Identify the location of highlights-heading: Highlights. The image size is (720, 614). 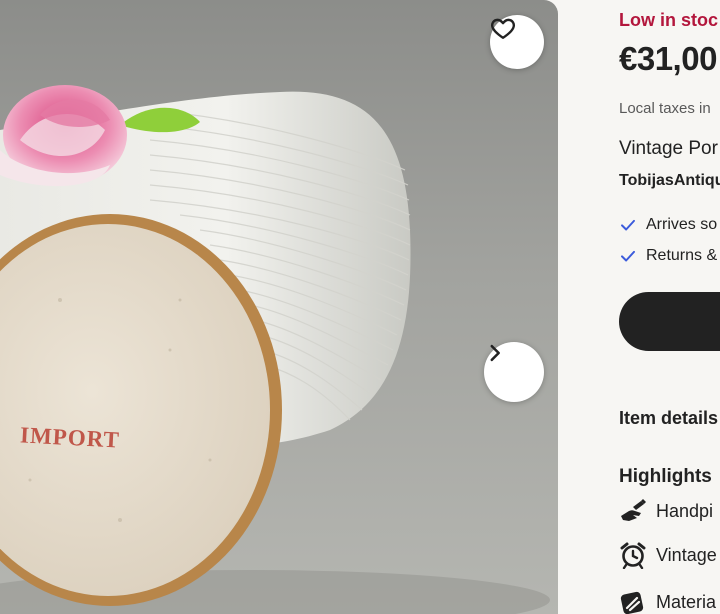
(665, 476).